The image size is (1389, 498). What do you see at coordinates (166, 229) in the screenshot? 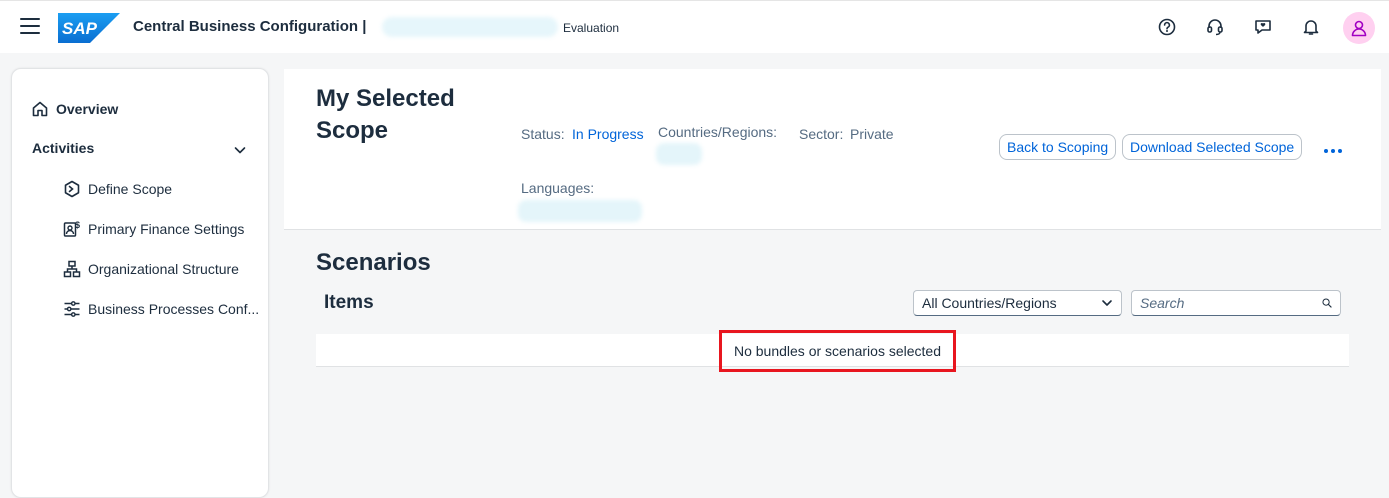
I see `nav-item-label: Primary Finance Settings` at bounding box center [166, 229].